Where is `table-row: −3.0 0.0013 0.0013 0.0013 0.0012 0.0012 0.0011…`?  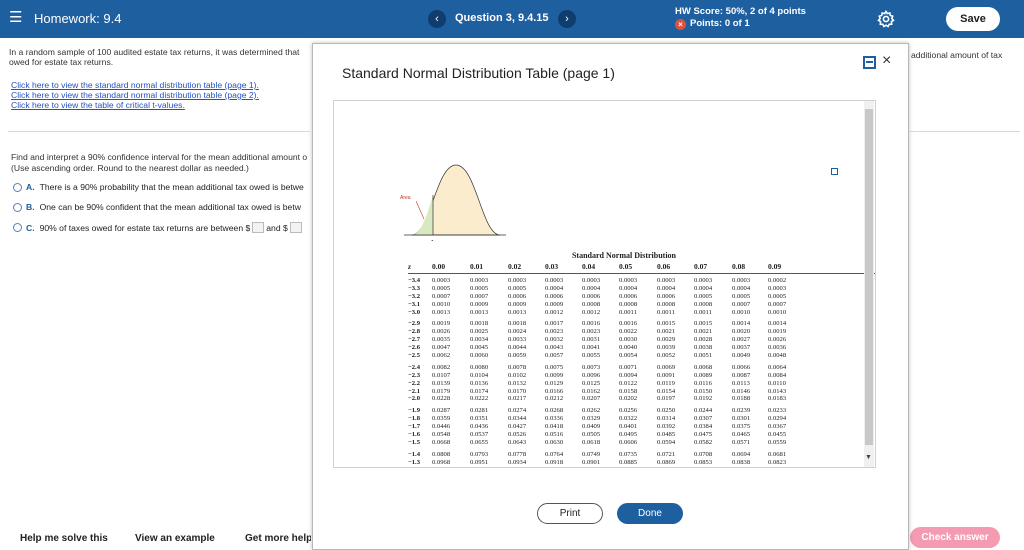
table-row: −3.0 0.0013 0.0013 0.0013 0.0012 0.0012 0.0011… is located at coordinates (641, 312).